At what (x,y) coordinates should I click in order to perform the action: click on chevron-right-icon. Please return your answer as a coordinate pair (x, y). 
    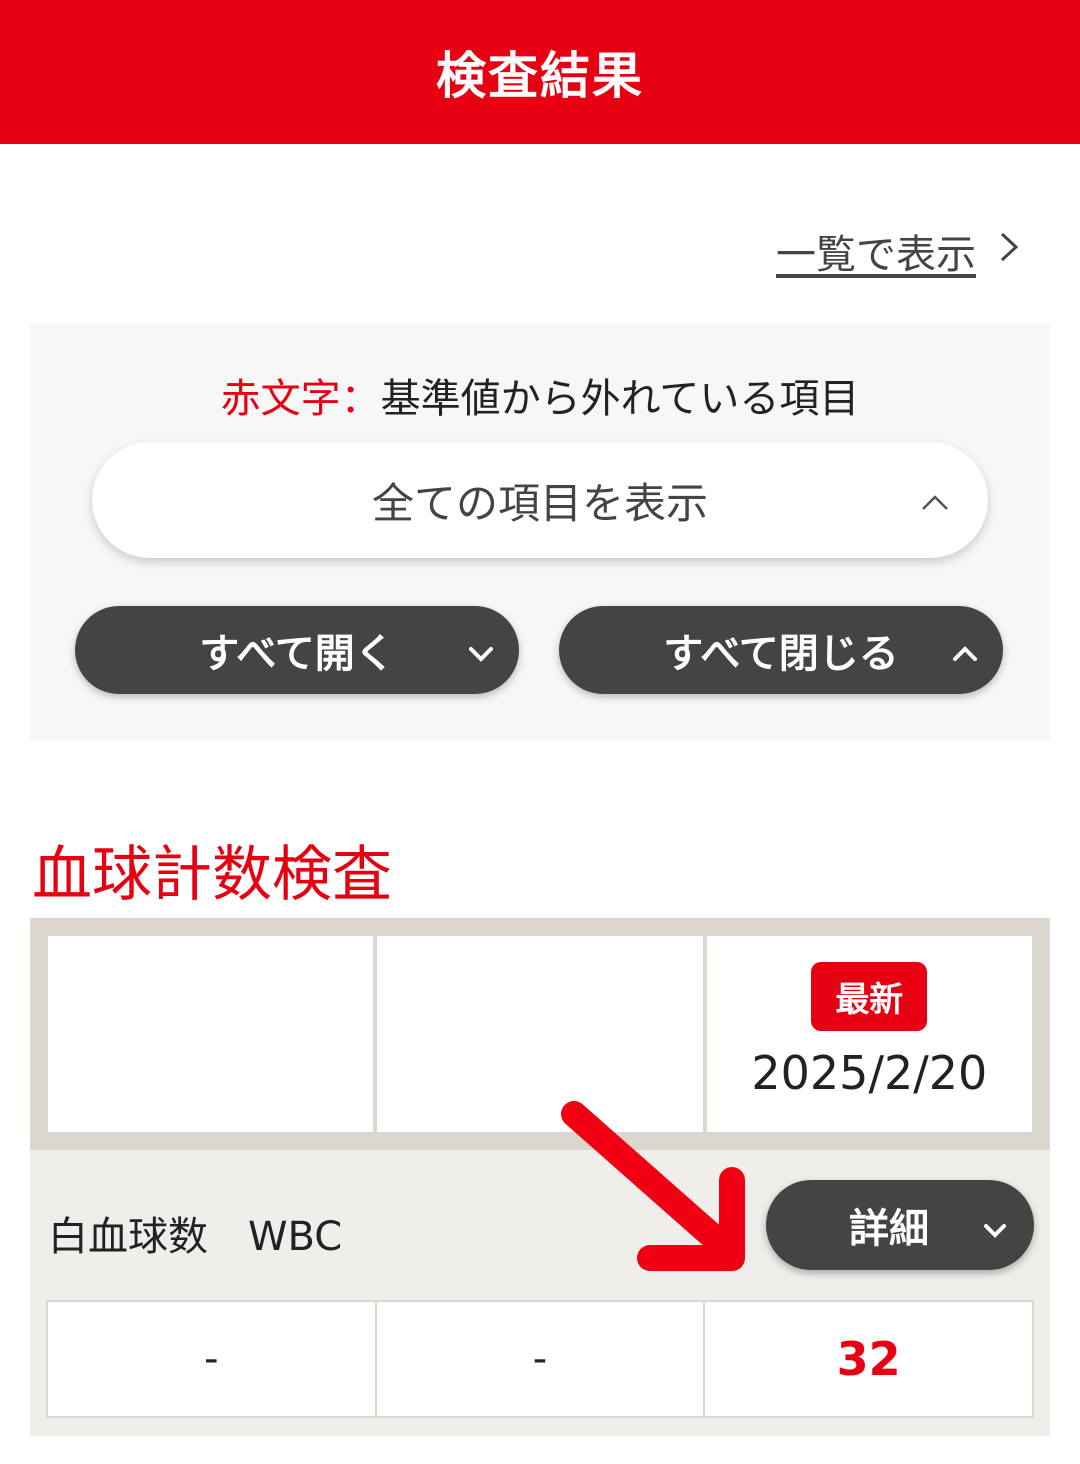
    Looking at the image, I should click on (1009, 251).